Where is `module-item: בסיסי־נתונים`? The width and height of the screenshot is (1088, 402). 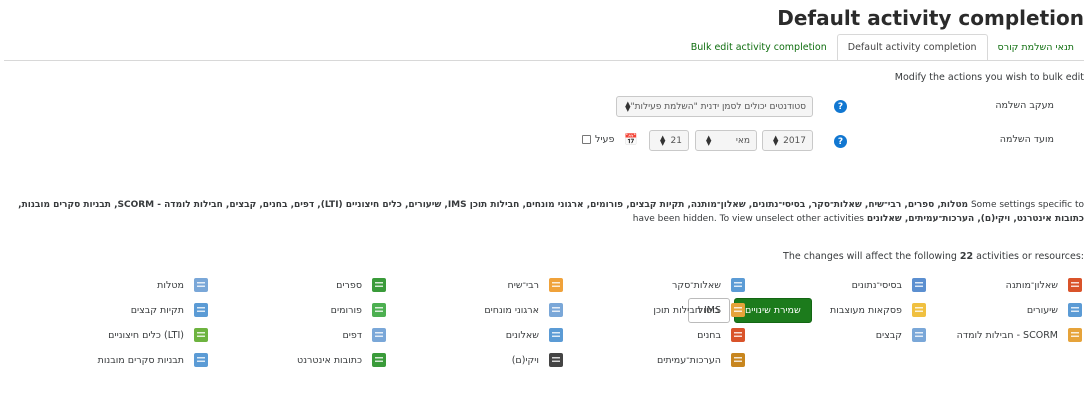
module-item: בסיסי־נתונים is located at coordinates (890, 285).